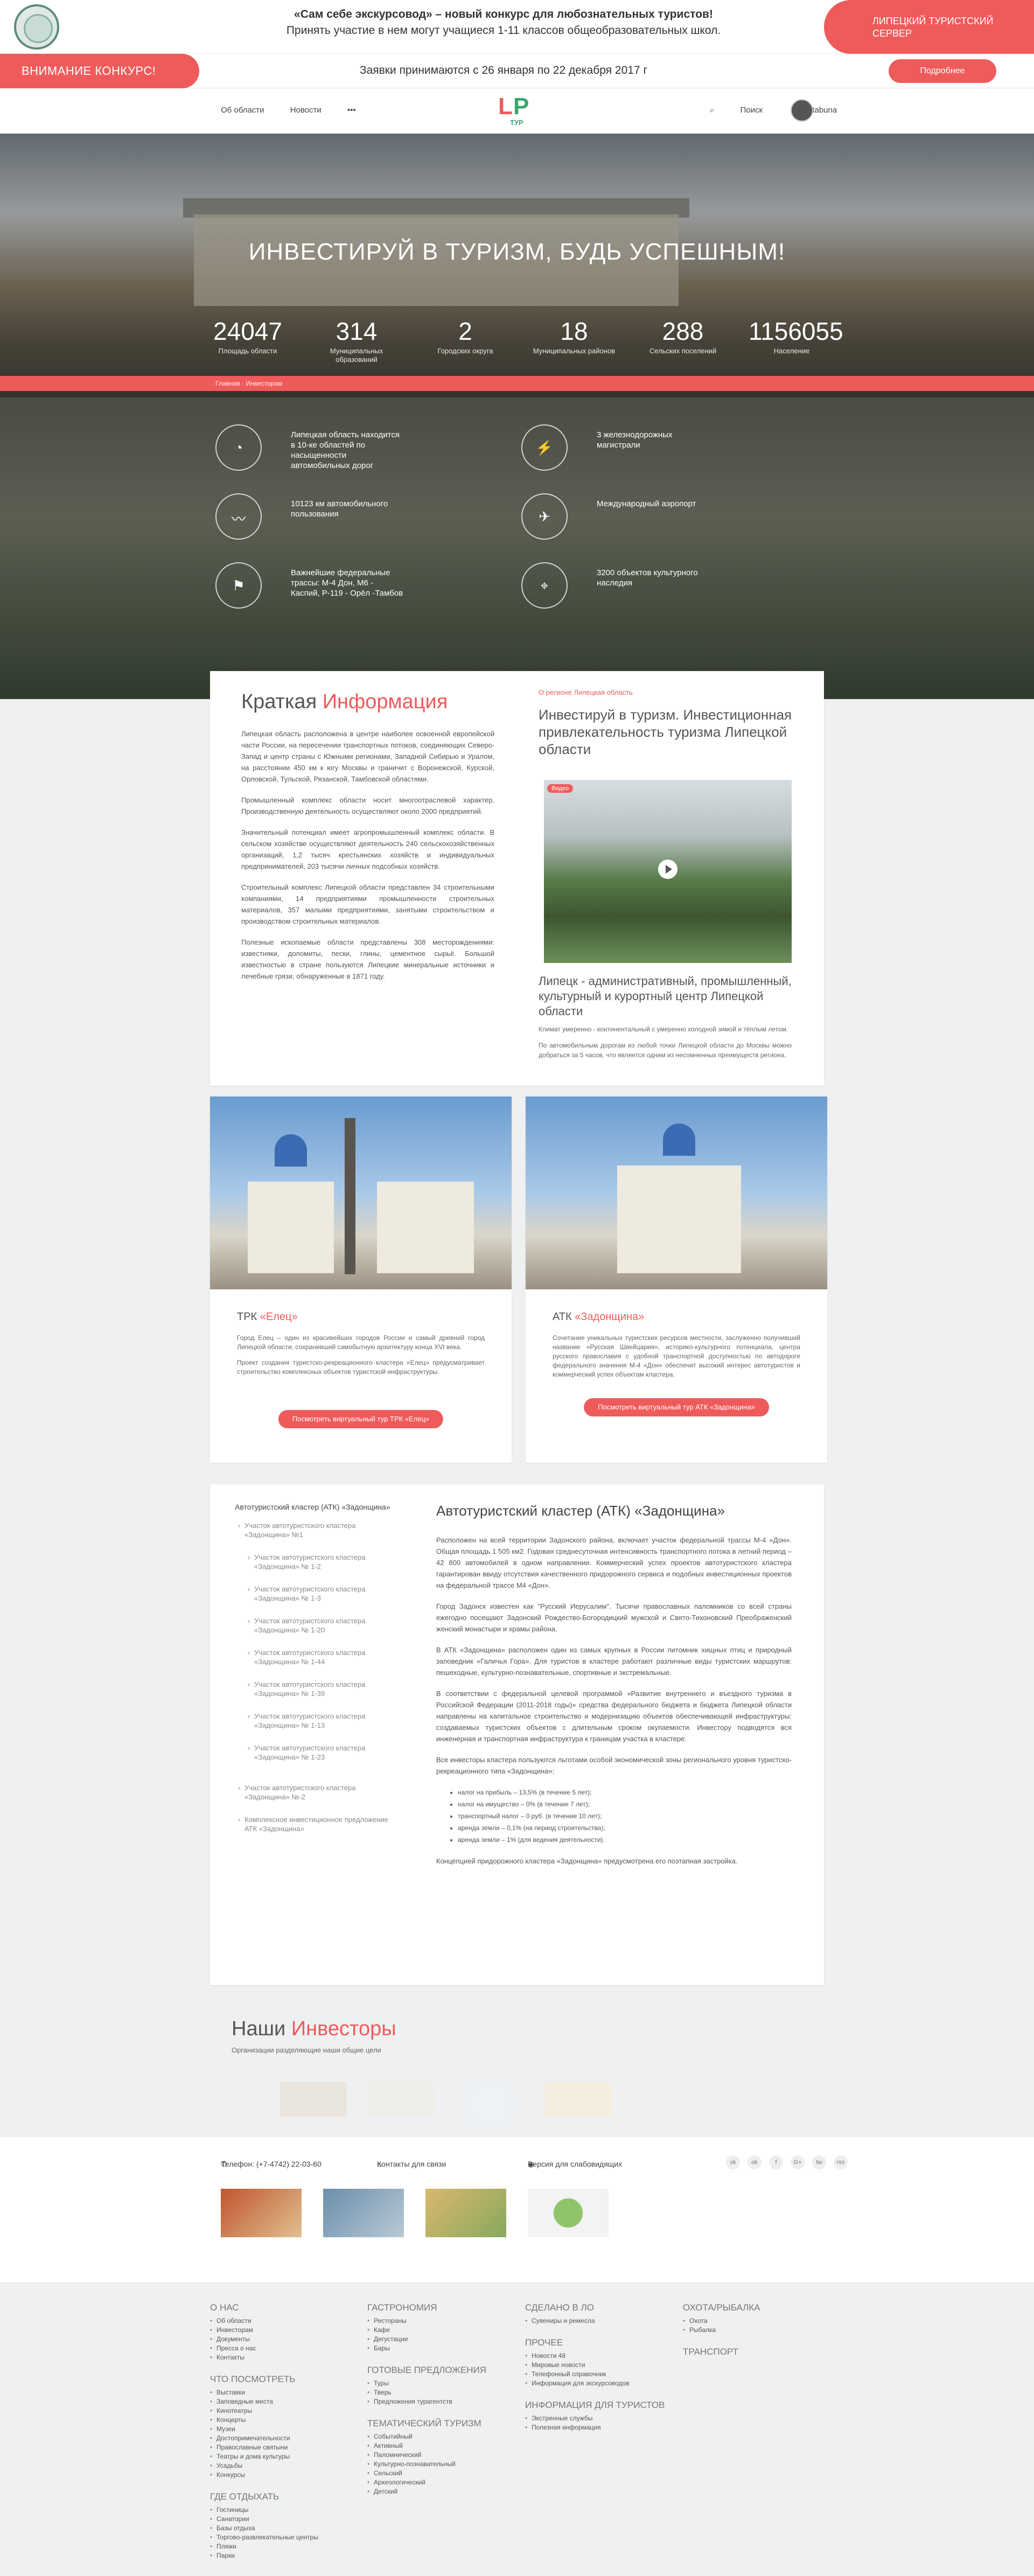 This screenshot has height=2576, width=1034. What do you see at coordinates (264, 2339) in the screenshot?
I see `footer-link: Документы` at bounding box center [264, 2339].